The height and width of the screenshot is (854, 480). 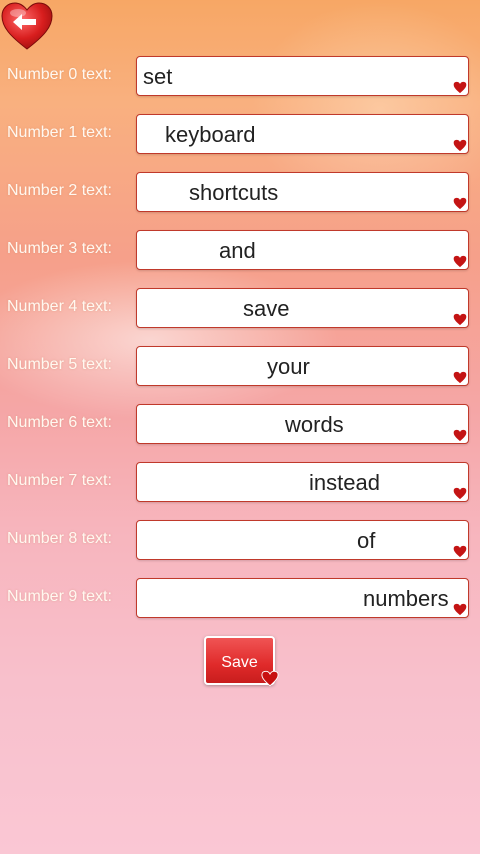 What do you see at coordinates (314, 424) in the screenshot?
I see `number-6-value: words` at bounding box center [314, 424].